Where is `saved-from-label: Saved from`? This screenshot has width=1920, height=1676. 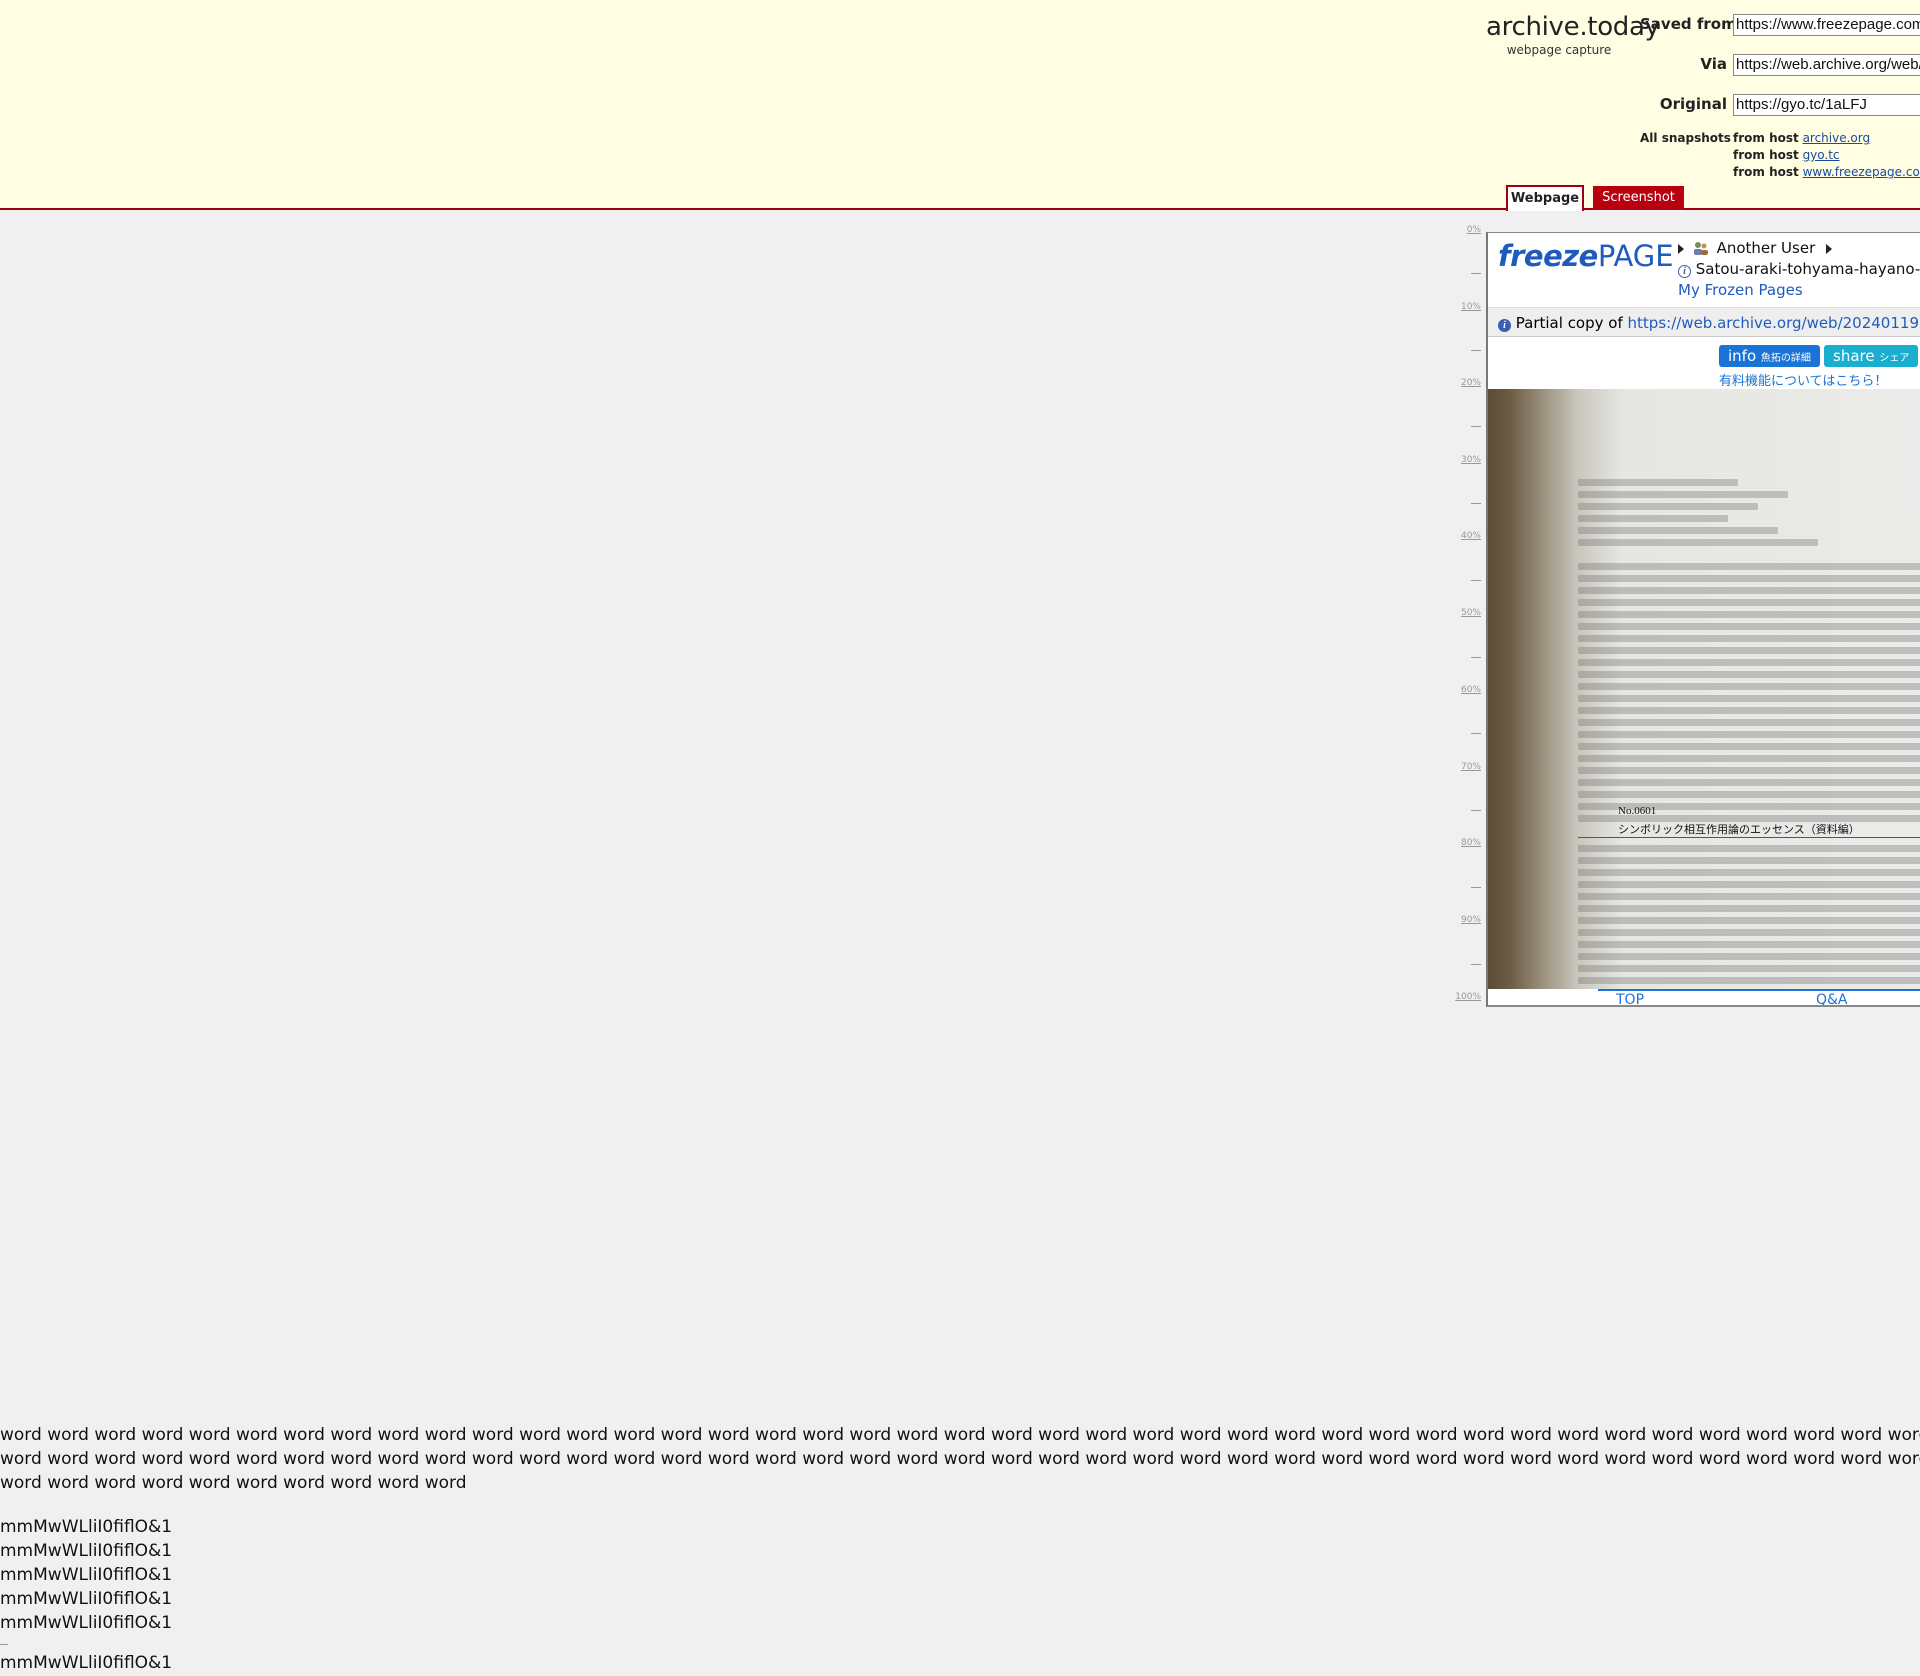 saved-from-label: Saved from is located at coordinates (1688, 24).